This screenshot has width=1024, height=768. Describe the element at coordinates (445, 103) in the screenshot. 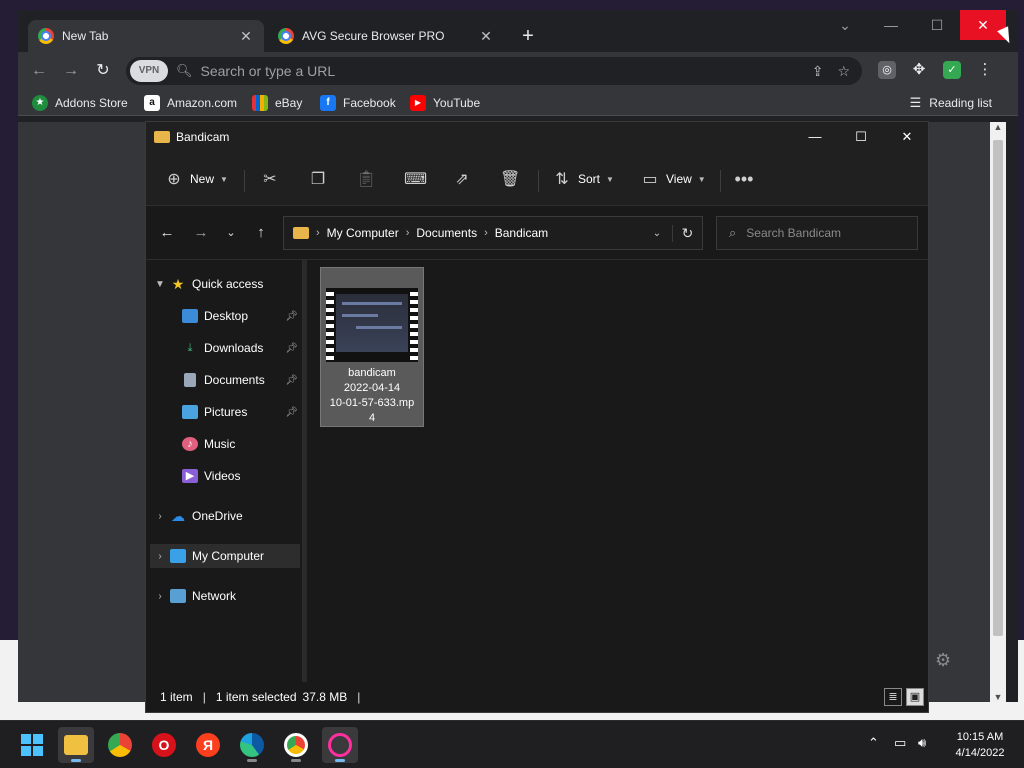

I see `bookmark-youtube: ▶ YouTube` at that location.